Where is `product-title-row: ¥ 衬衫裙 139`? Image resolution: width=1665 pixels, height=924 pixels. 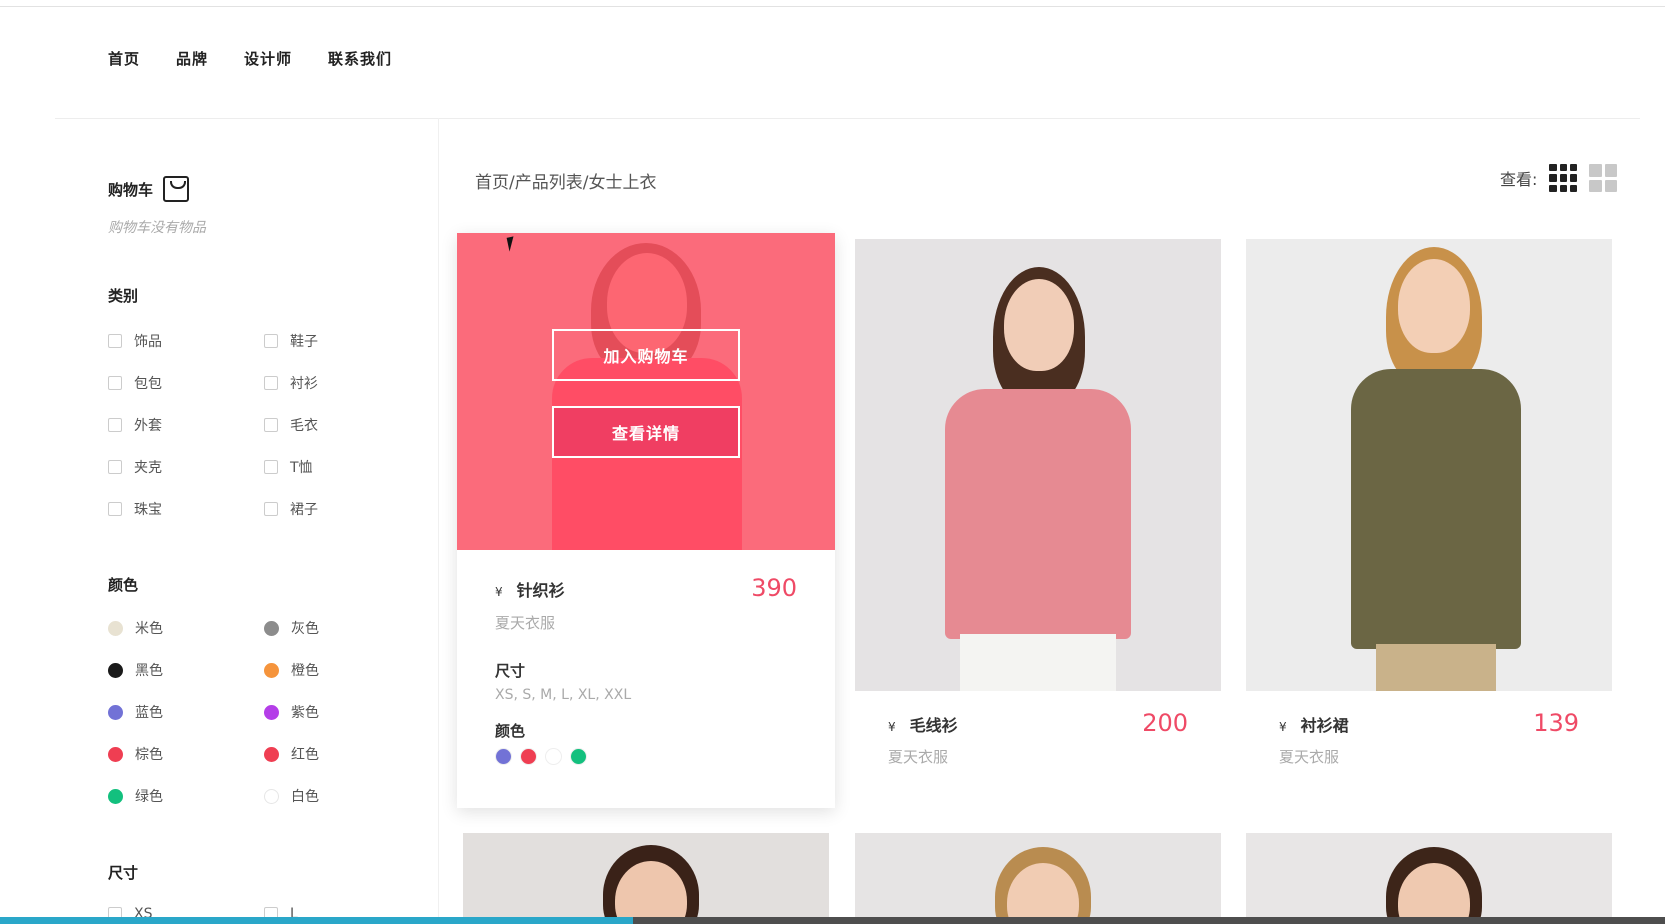 product-title-row: ¥ 衬衫裙 139 is located at coordinates (1429, 723).